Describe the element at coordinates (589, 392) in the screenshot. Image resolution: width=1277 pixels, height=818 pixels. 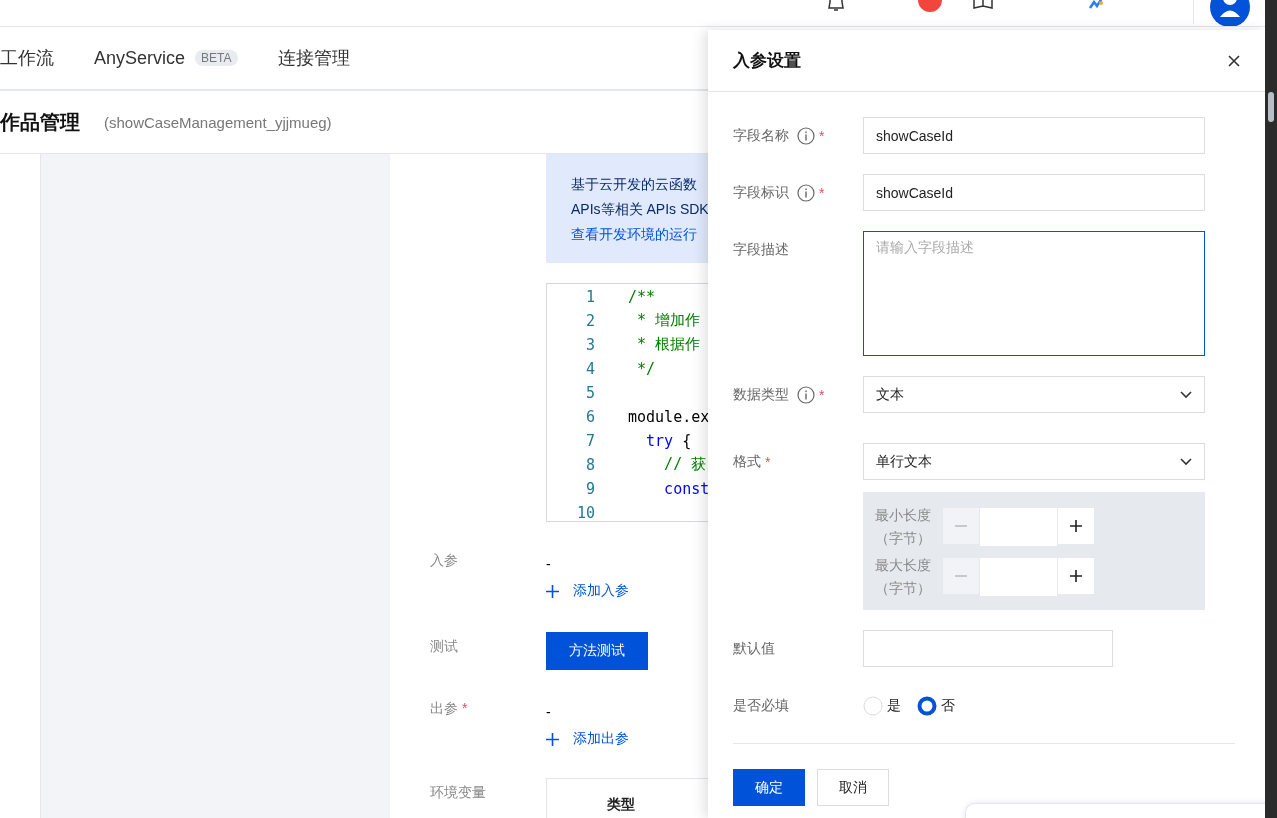
I see `line-number: 5` at that location.